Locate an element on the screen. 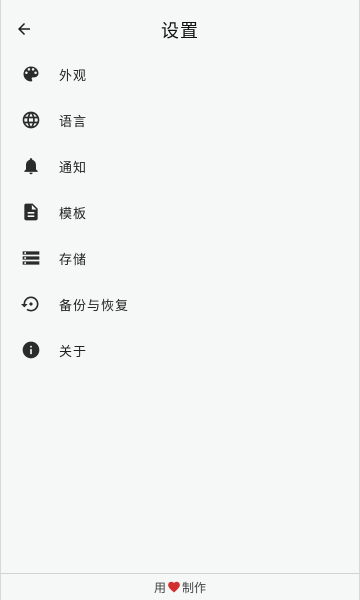 This screenshot has height=600, width=360. restore-icon is located at coordinates (31, 304).